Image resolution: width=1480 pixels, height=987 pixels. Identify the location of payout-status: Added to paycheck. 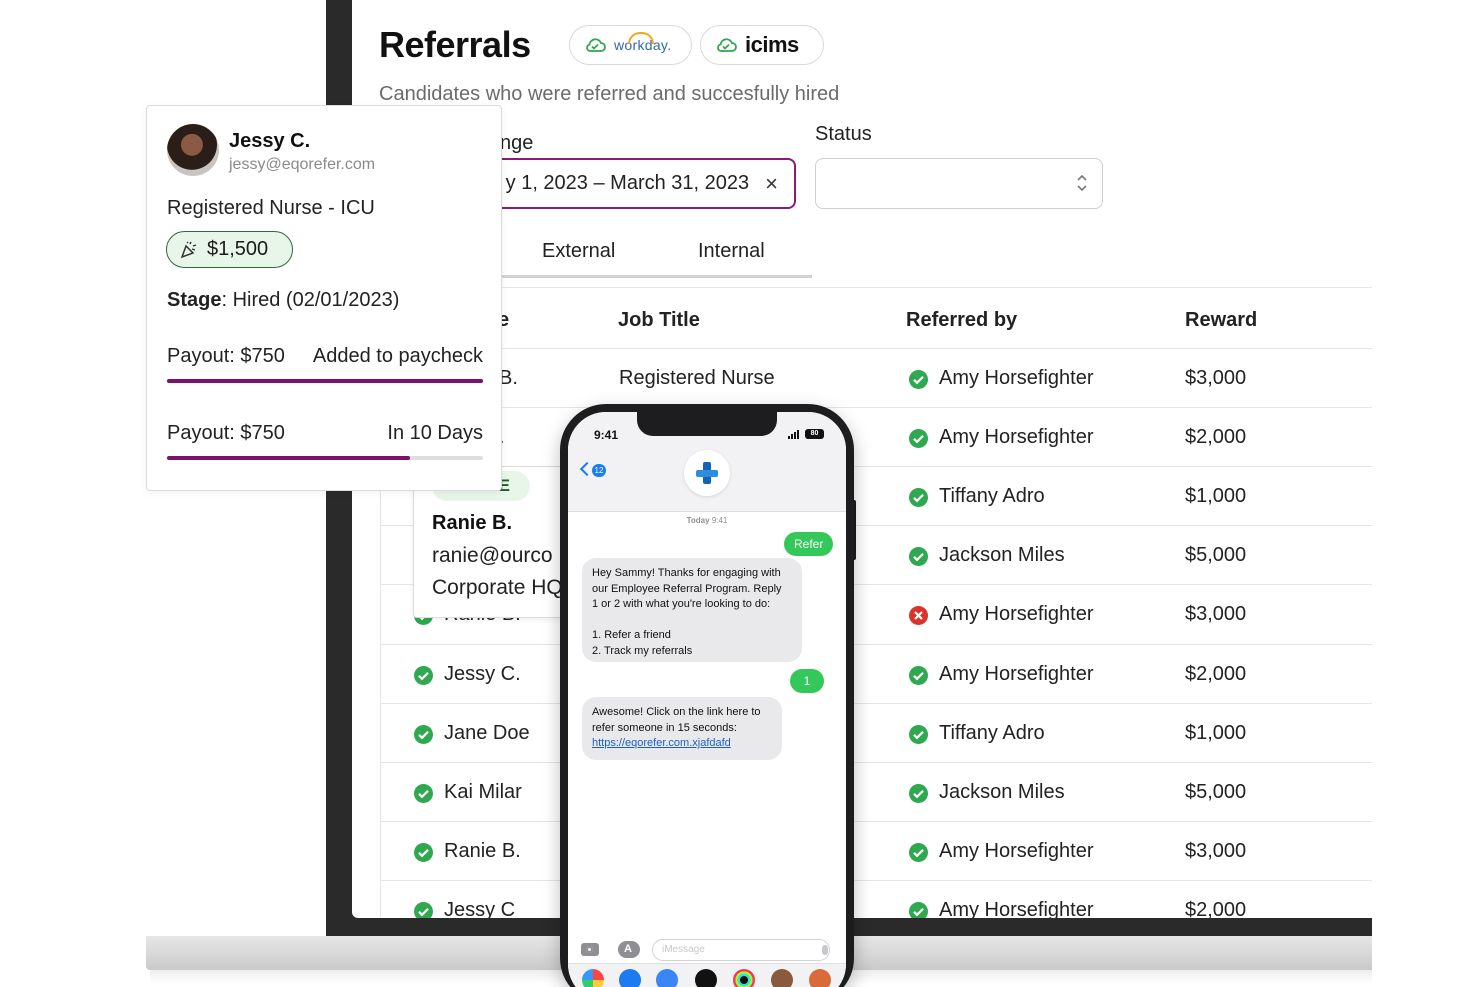
(397, 356).